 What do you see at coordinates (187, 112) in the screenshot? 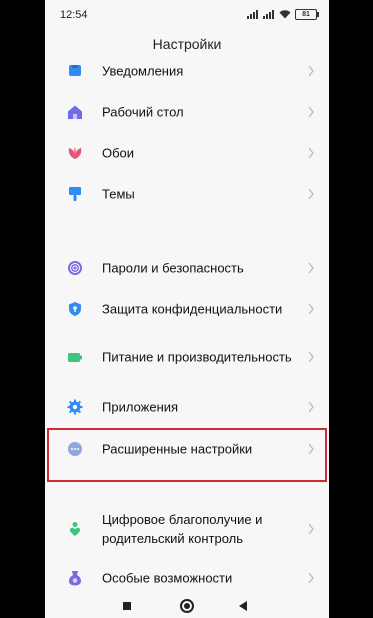
I see `settings-item-desktop: Рабочий стол` at bounding box center [187, 112].